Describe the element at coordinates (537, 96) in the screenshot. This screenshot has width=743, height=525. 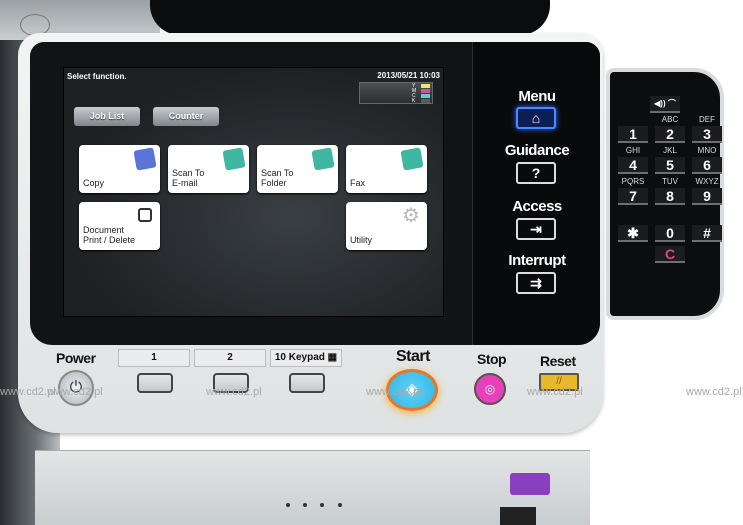
I see `menu-label: Menu` at that location.